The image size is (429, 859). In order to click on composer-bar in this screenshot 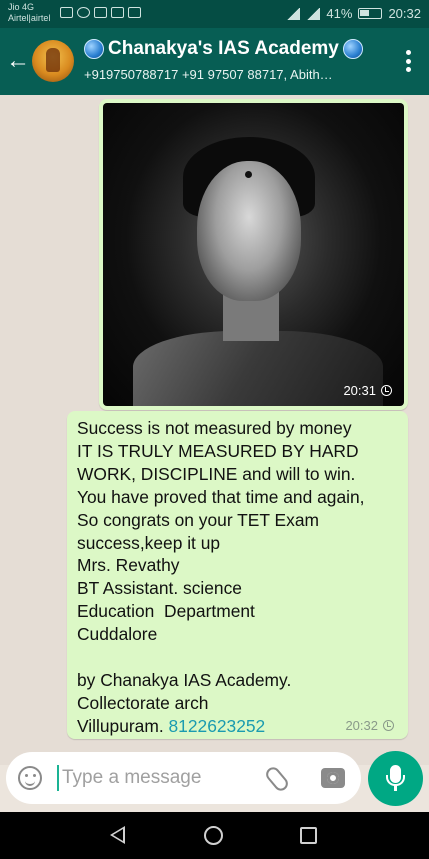, I will do `click(183, 778)`.